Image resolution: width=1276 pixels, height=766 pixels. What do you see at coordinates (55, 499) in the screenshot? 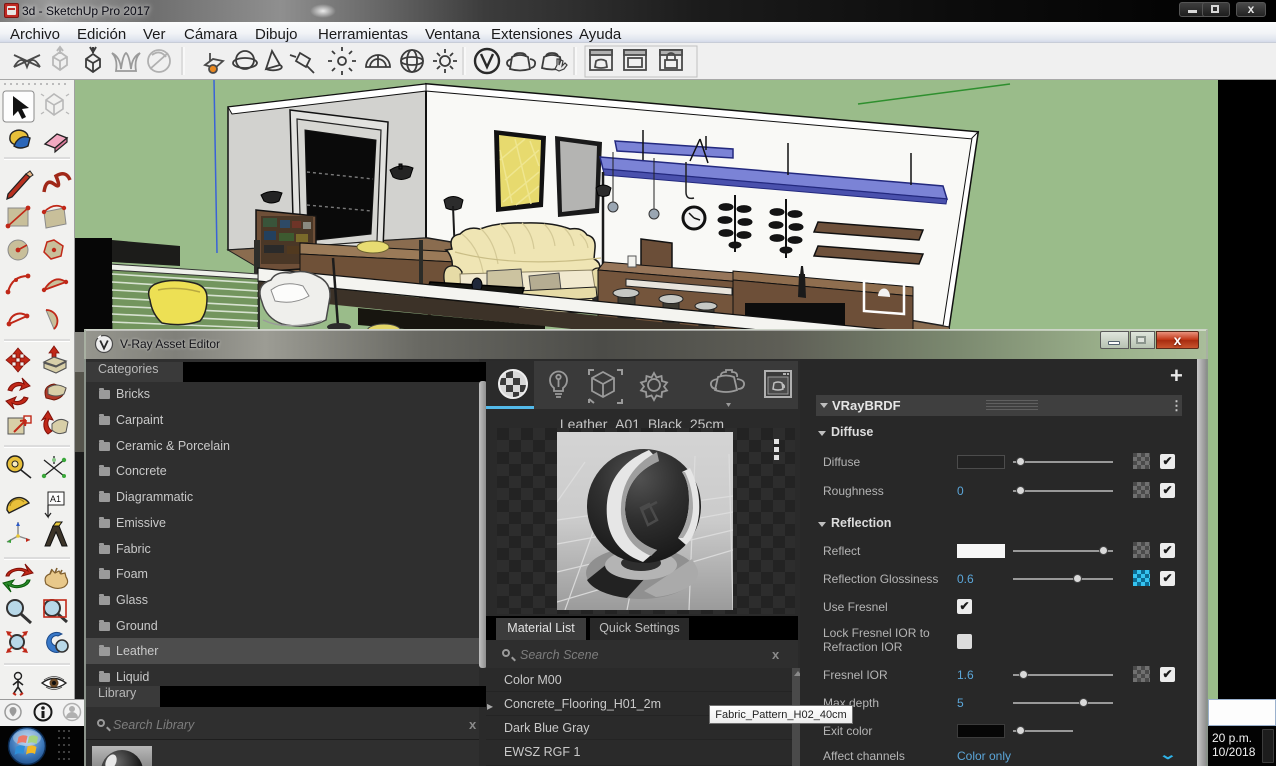
I see `svg-text: A1` at bounding box center [55, 499].